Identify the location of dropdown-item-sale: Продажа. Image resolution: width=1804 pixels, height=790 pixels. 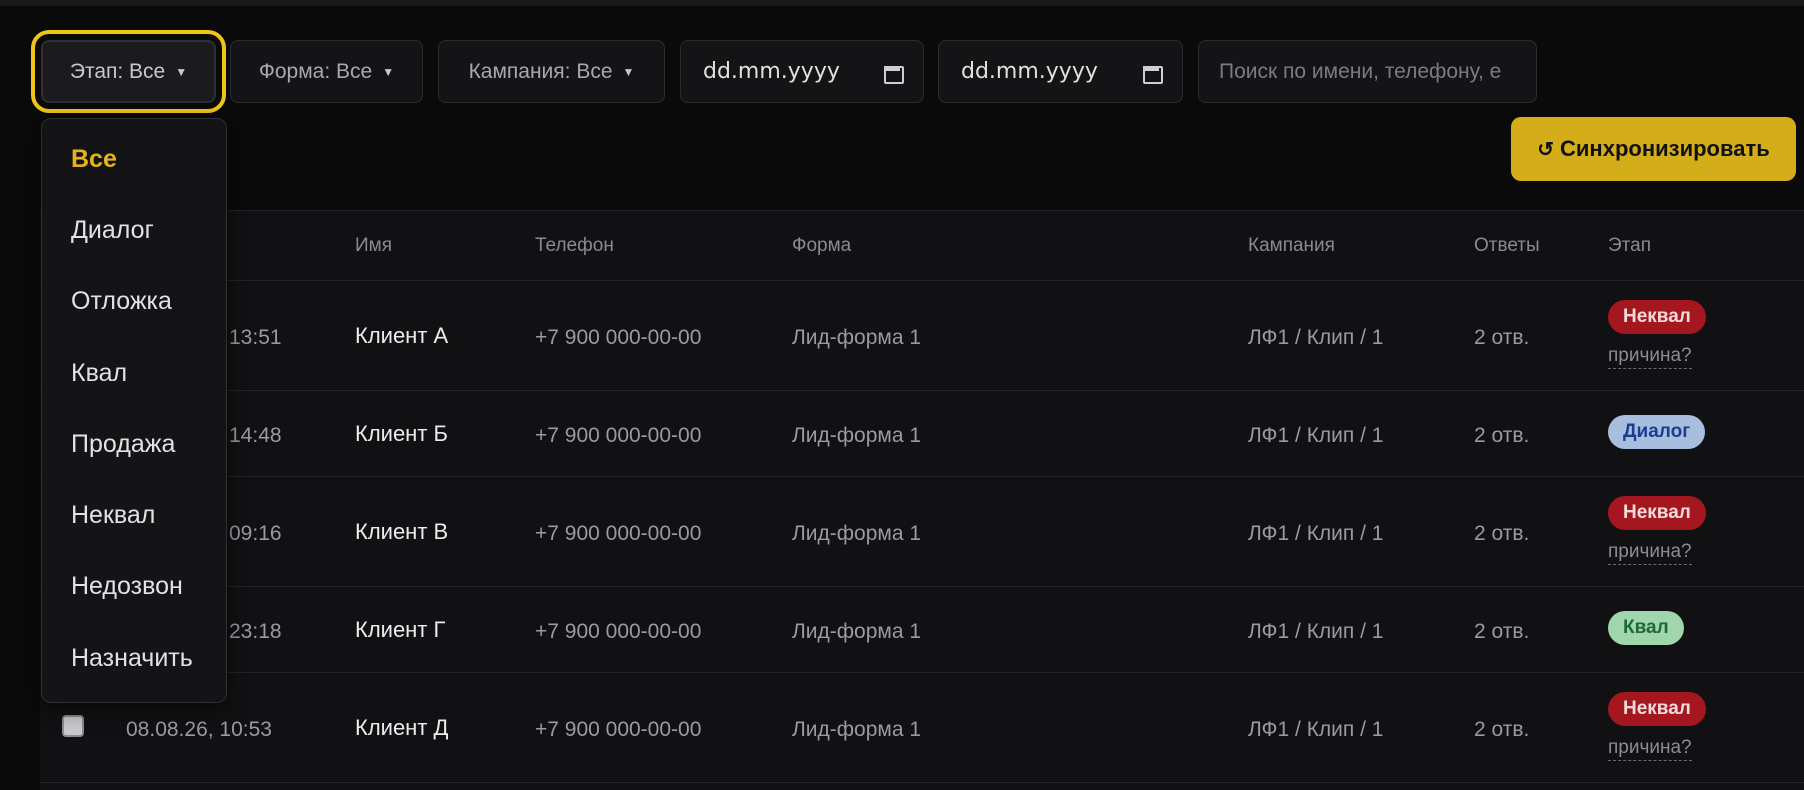
(123, 444).